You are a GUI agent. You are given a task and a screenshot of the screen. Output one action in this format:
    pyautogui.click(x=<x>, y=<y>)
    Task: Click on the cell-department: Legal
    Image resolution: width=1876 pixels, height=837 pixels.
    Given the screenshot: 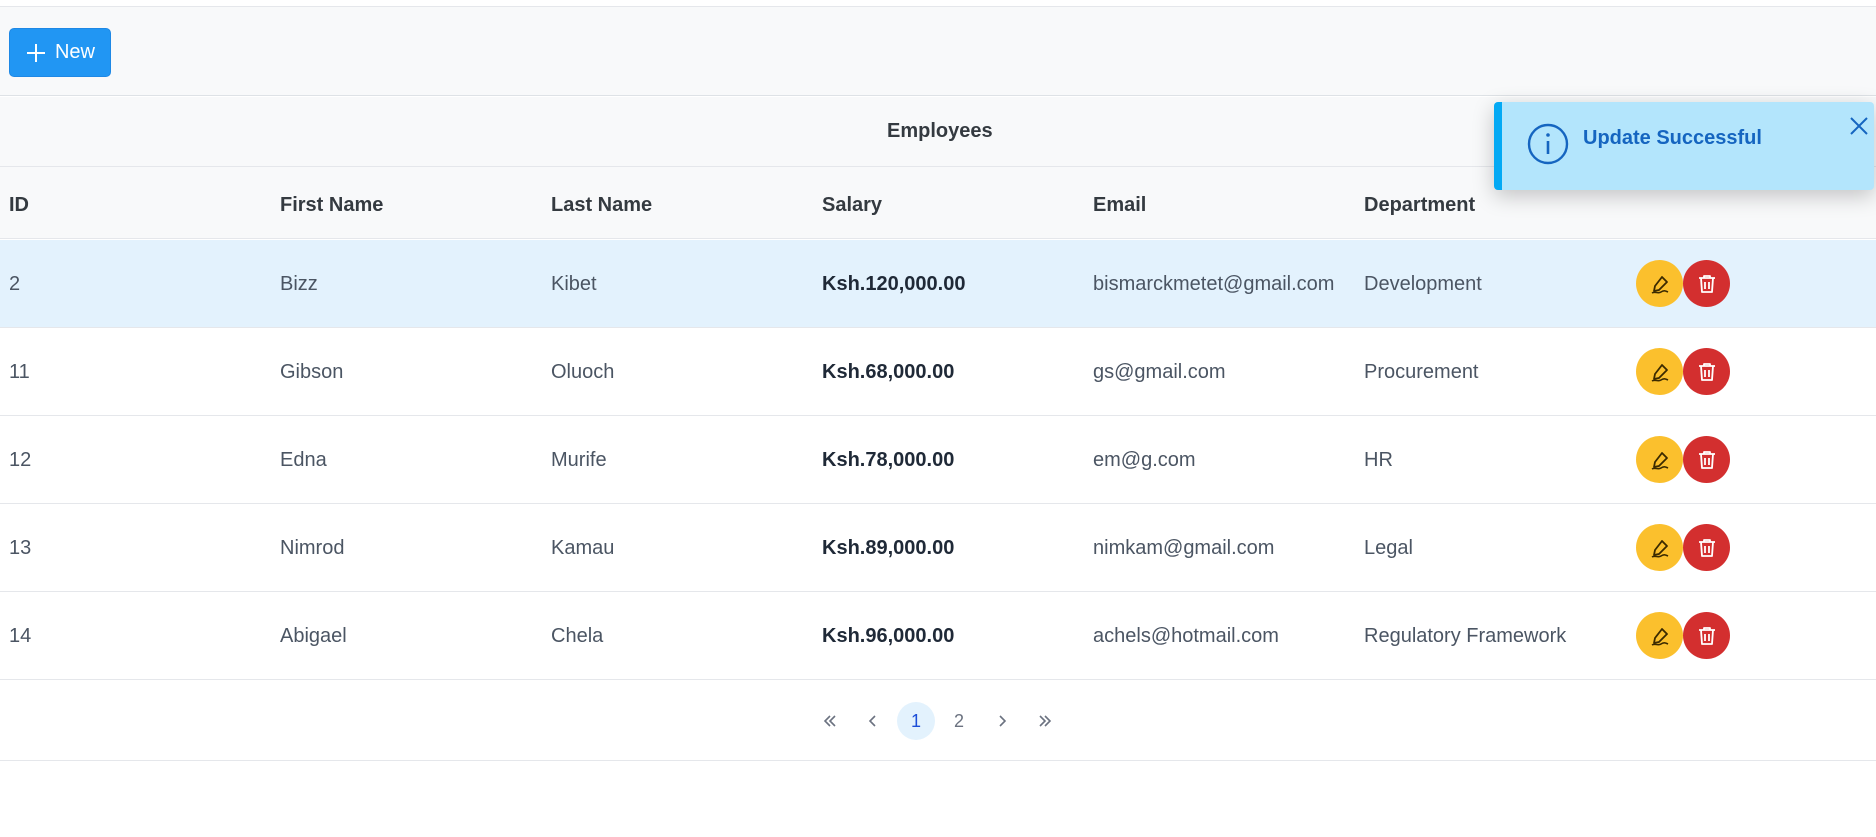 What is the action you would take?
    pyautogui.click(x=1388, y=548)
    